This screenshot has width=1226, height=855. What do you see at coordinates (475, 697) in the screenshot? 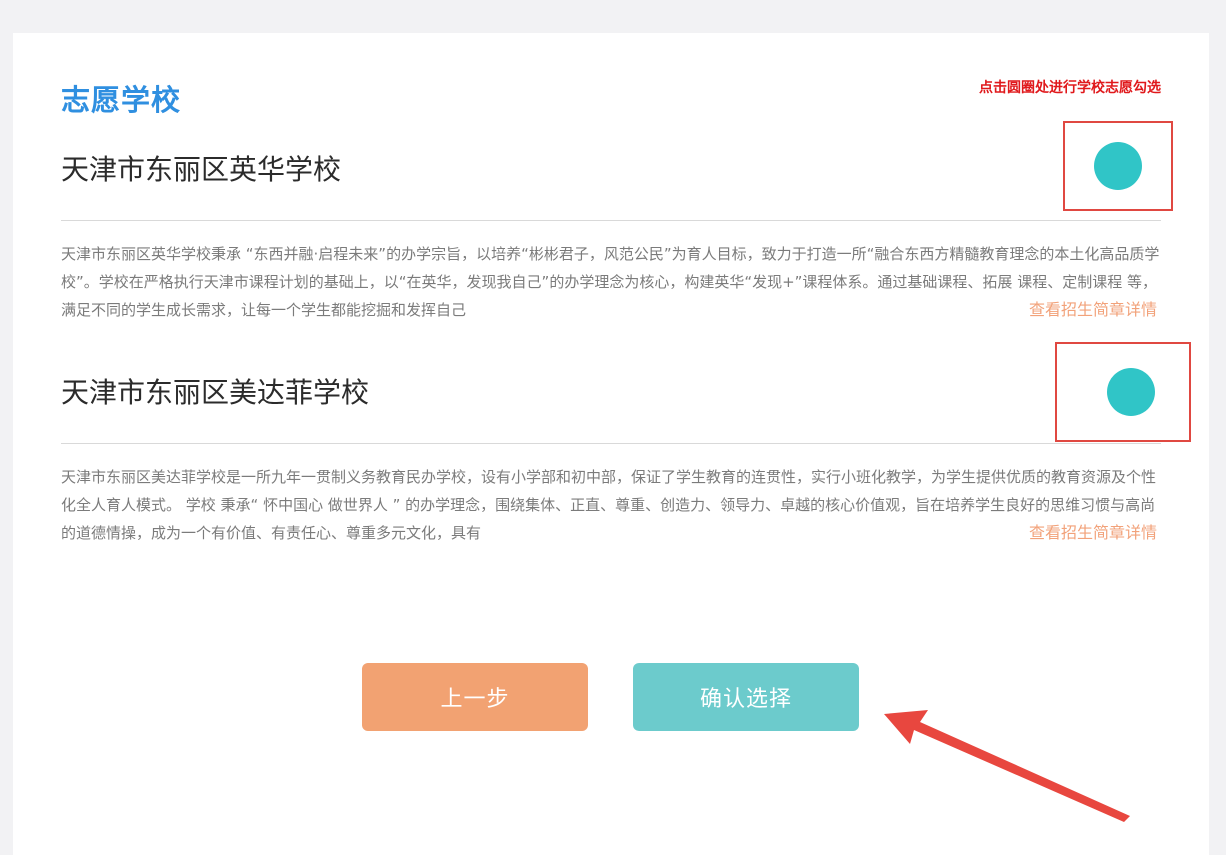
I see `previous-step-button: 上一步` at bounding box center [475, 697].